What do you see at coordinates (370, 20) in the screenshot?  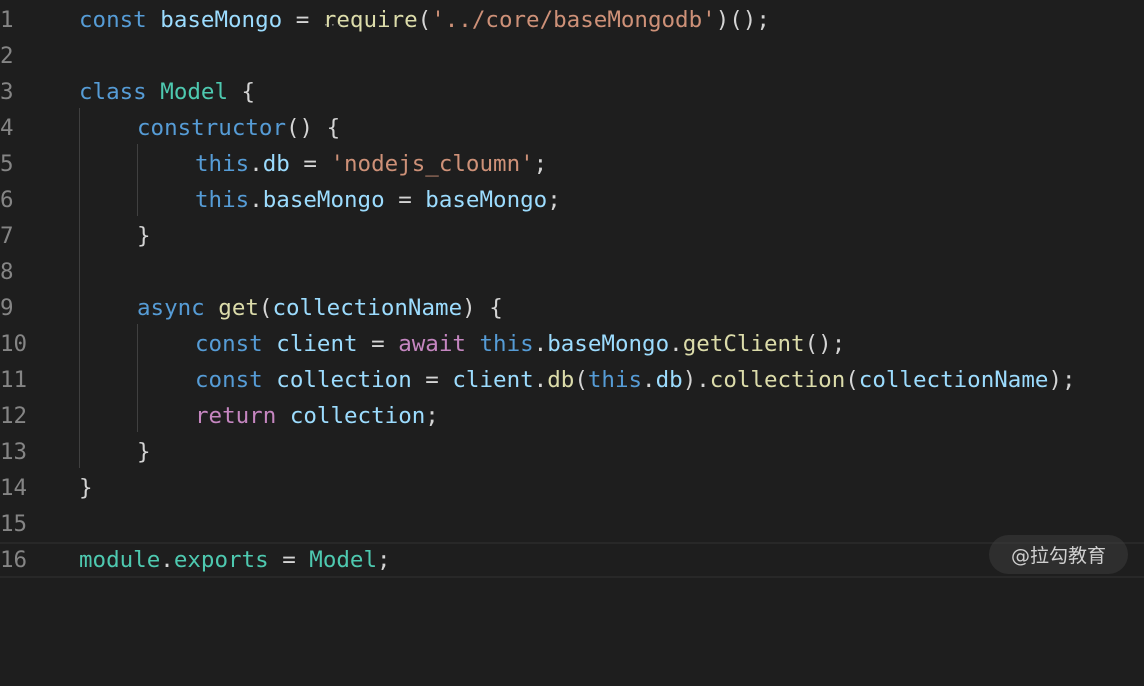 I see `require-call: require ···` at bounding box center [370, 20].